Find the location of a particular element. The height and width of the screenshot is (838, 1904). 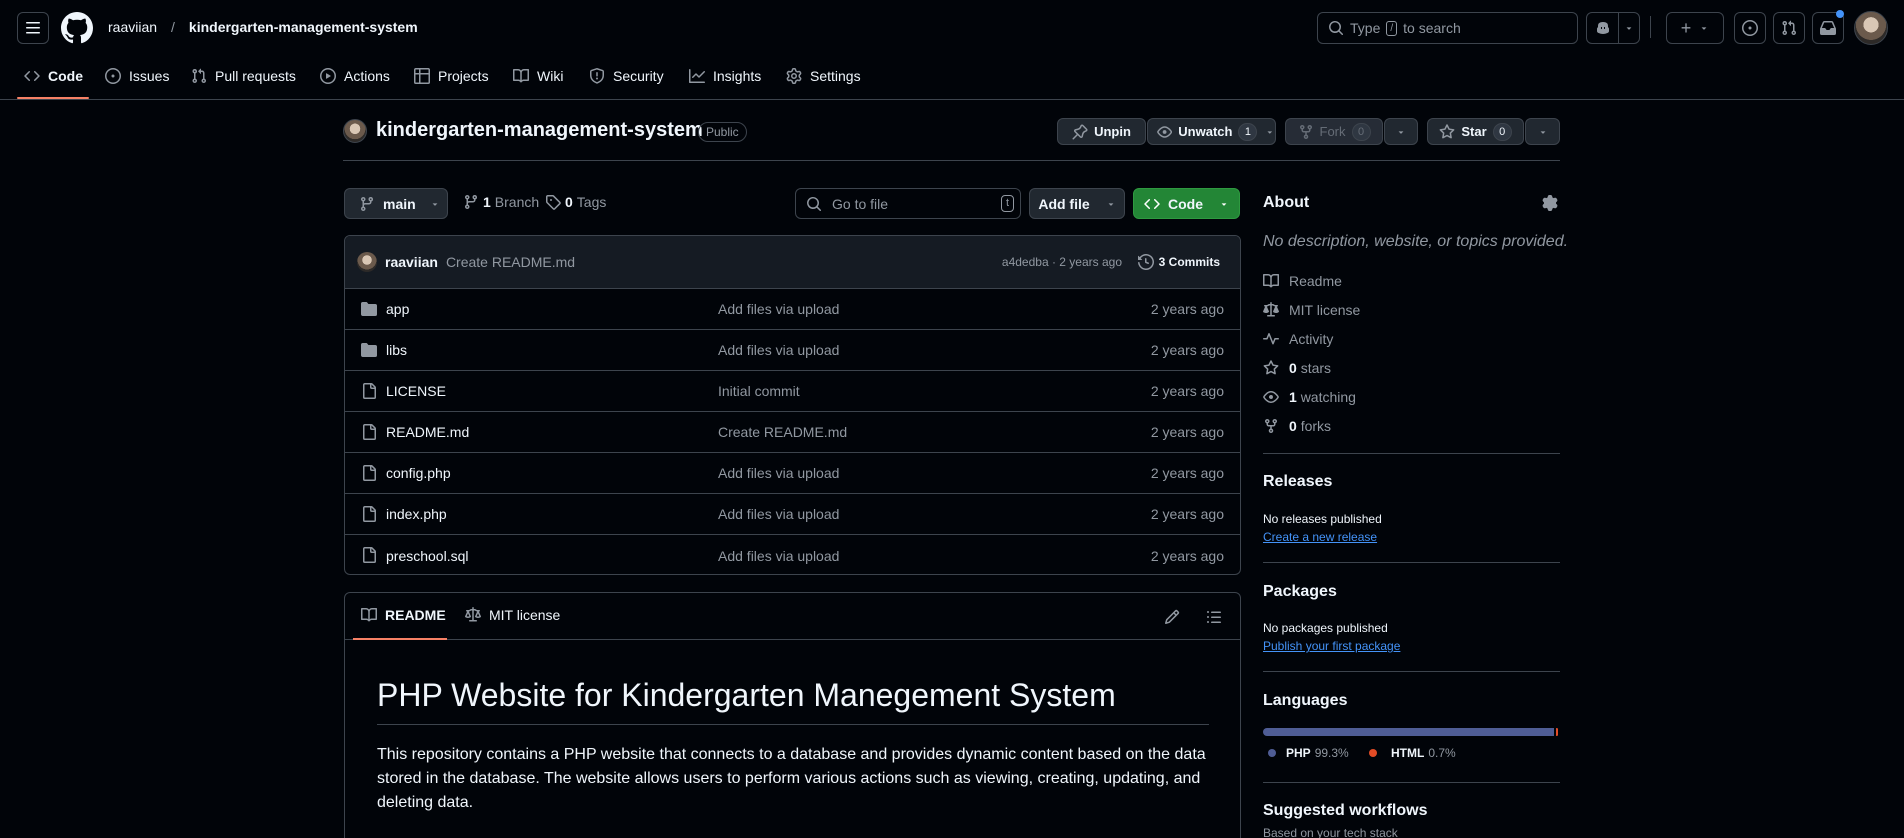

activity-link-label: Activity is located at coordinates (1311, 339).